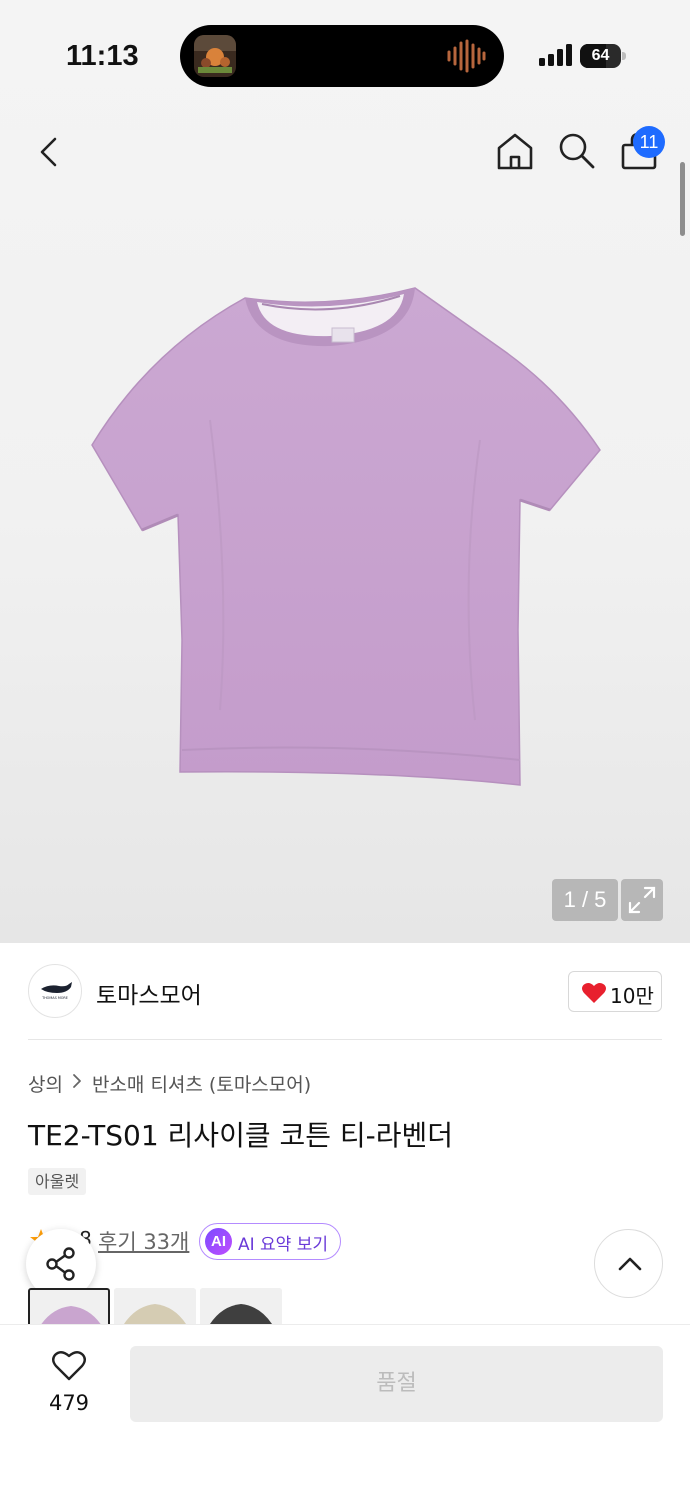 Image resolution: width=690 pixels, height=1500 pixels. I want to click on sold-out-button: 품절, so click(396, 1384).